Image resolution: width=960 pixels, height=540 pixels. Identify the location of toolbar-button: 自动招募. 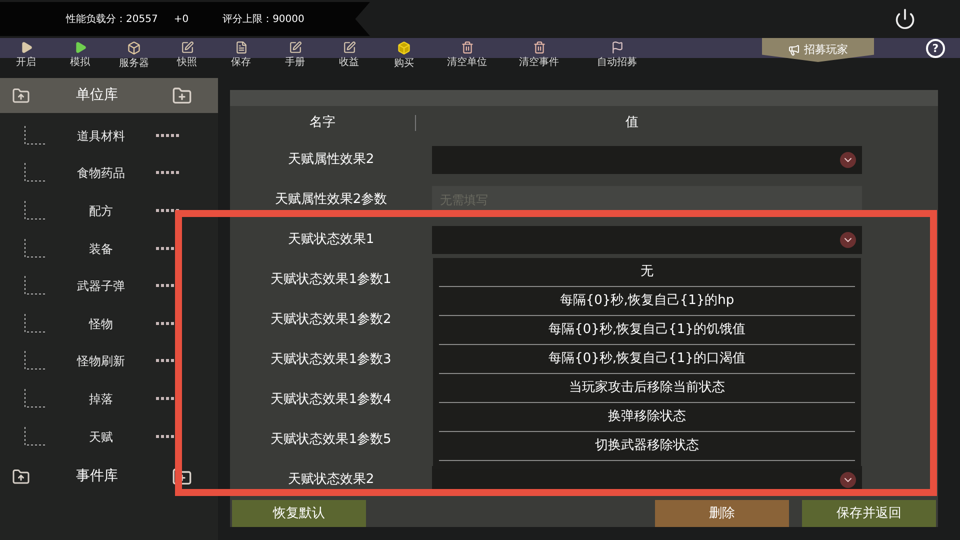
(617, 58).